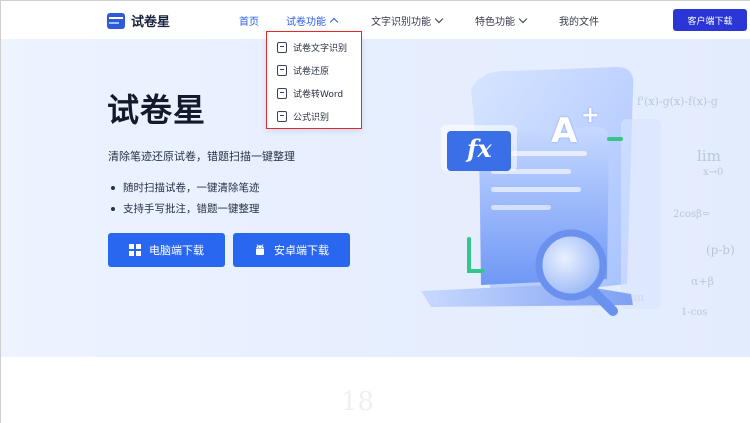 The image size is (750, 423). Describe the element at coordinates (116, 20) in the screenshot. I see `logo-icon` at that location.